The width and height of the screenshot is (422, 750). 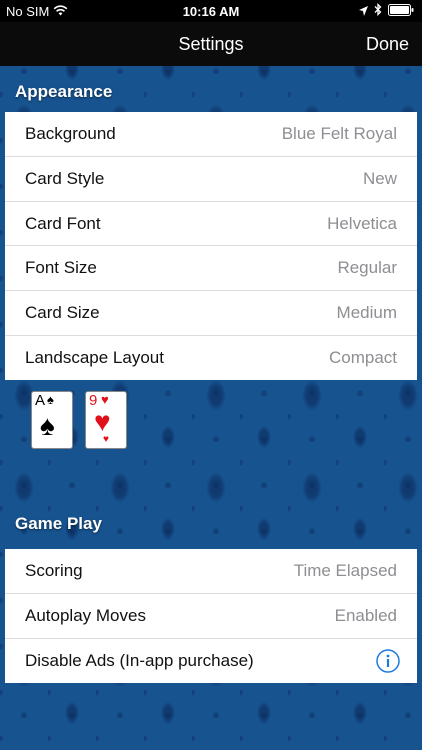 What do you see at coordinates (65, 178) in the screenshot?
I see `row-label: Card Style` at bounding box center [65, 178].